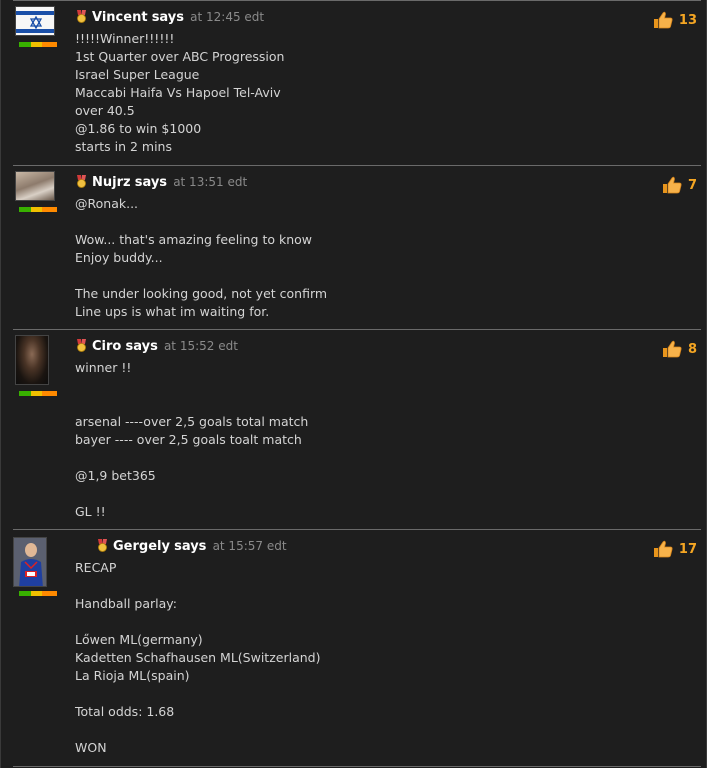 This screenshot has width=707, height=768. I want to click on like-count: 13, so click(687, 20).